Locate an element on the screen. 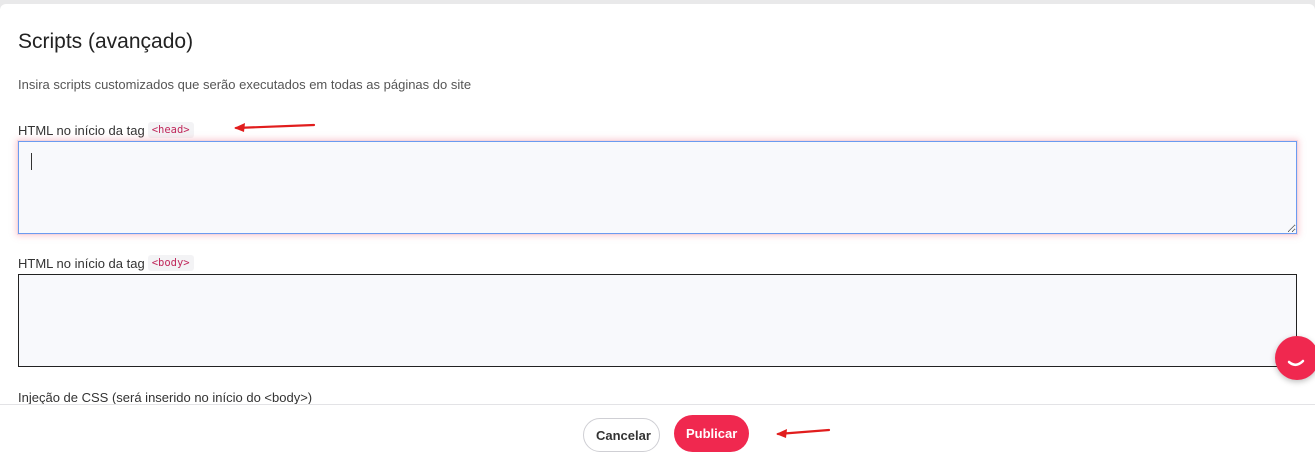  cancel-button: Cancelar is located at coordinates (621, 435).